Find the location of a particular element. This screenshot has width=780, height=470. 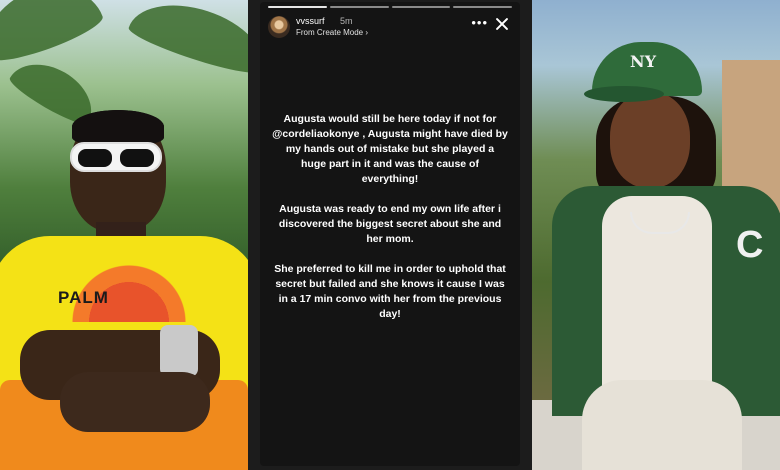

shirt-text: PALM is located at coordinates (83, 297).